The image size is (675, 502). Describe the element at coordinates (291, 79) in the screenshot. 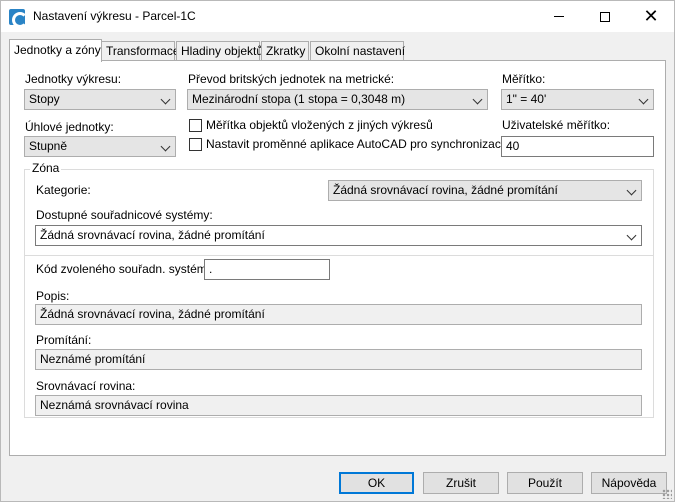

I see `imperial-conversion-label: Převod britských jednotek na metrické:` at that location.